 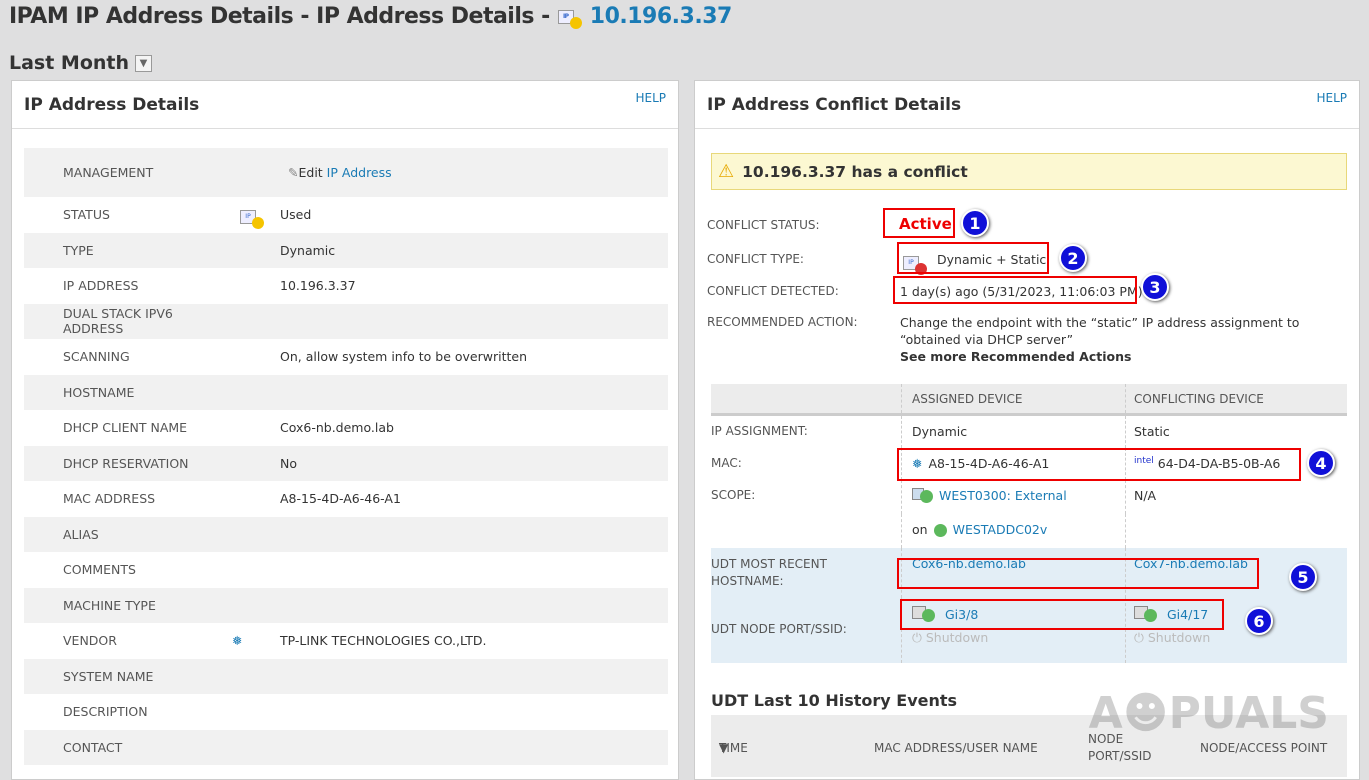 What do you see at coordinates (296, 215) in the screenshot?
I see `detail-value: Used` at bounding box center [296, 215].